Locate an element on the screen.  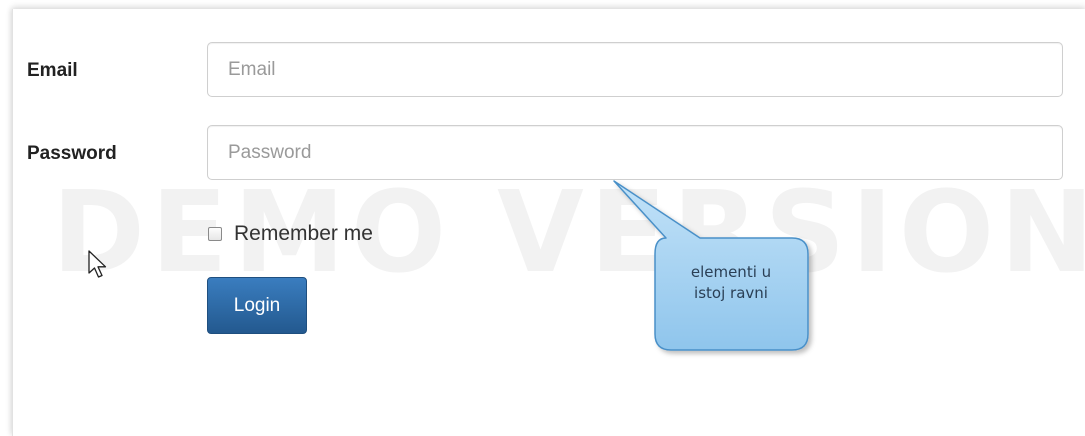
remember-me-checkbox is located at coordinates (215, 234).